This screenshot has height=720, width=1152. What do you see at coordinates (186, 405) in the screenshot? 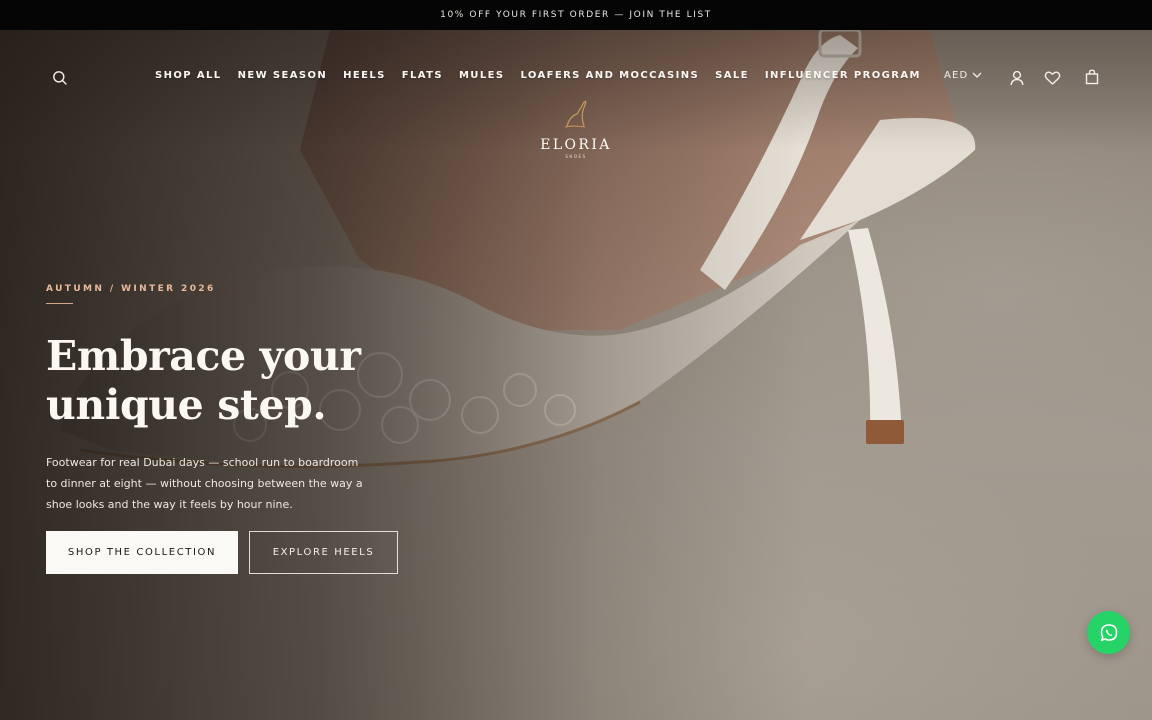
I see `headline-line-2: unique step.` at bounding box center [186, 405].